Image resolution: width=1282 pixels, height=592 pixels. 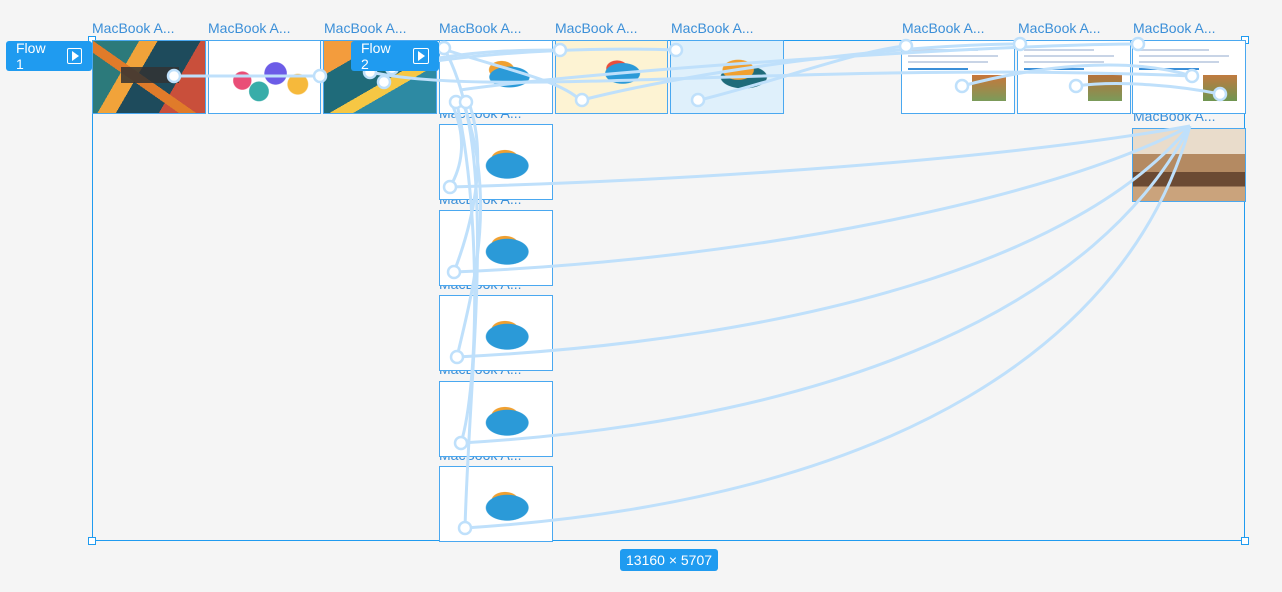 I want to click on flow-start-badge: Flow 2, so click(x=395, y=56).